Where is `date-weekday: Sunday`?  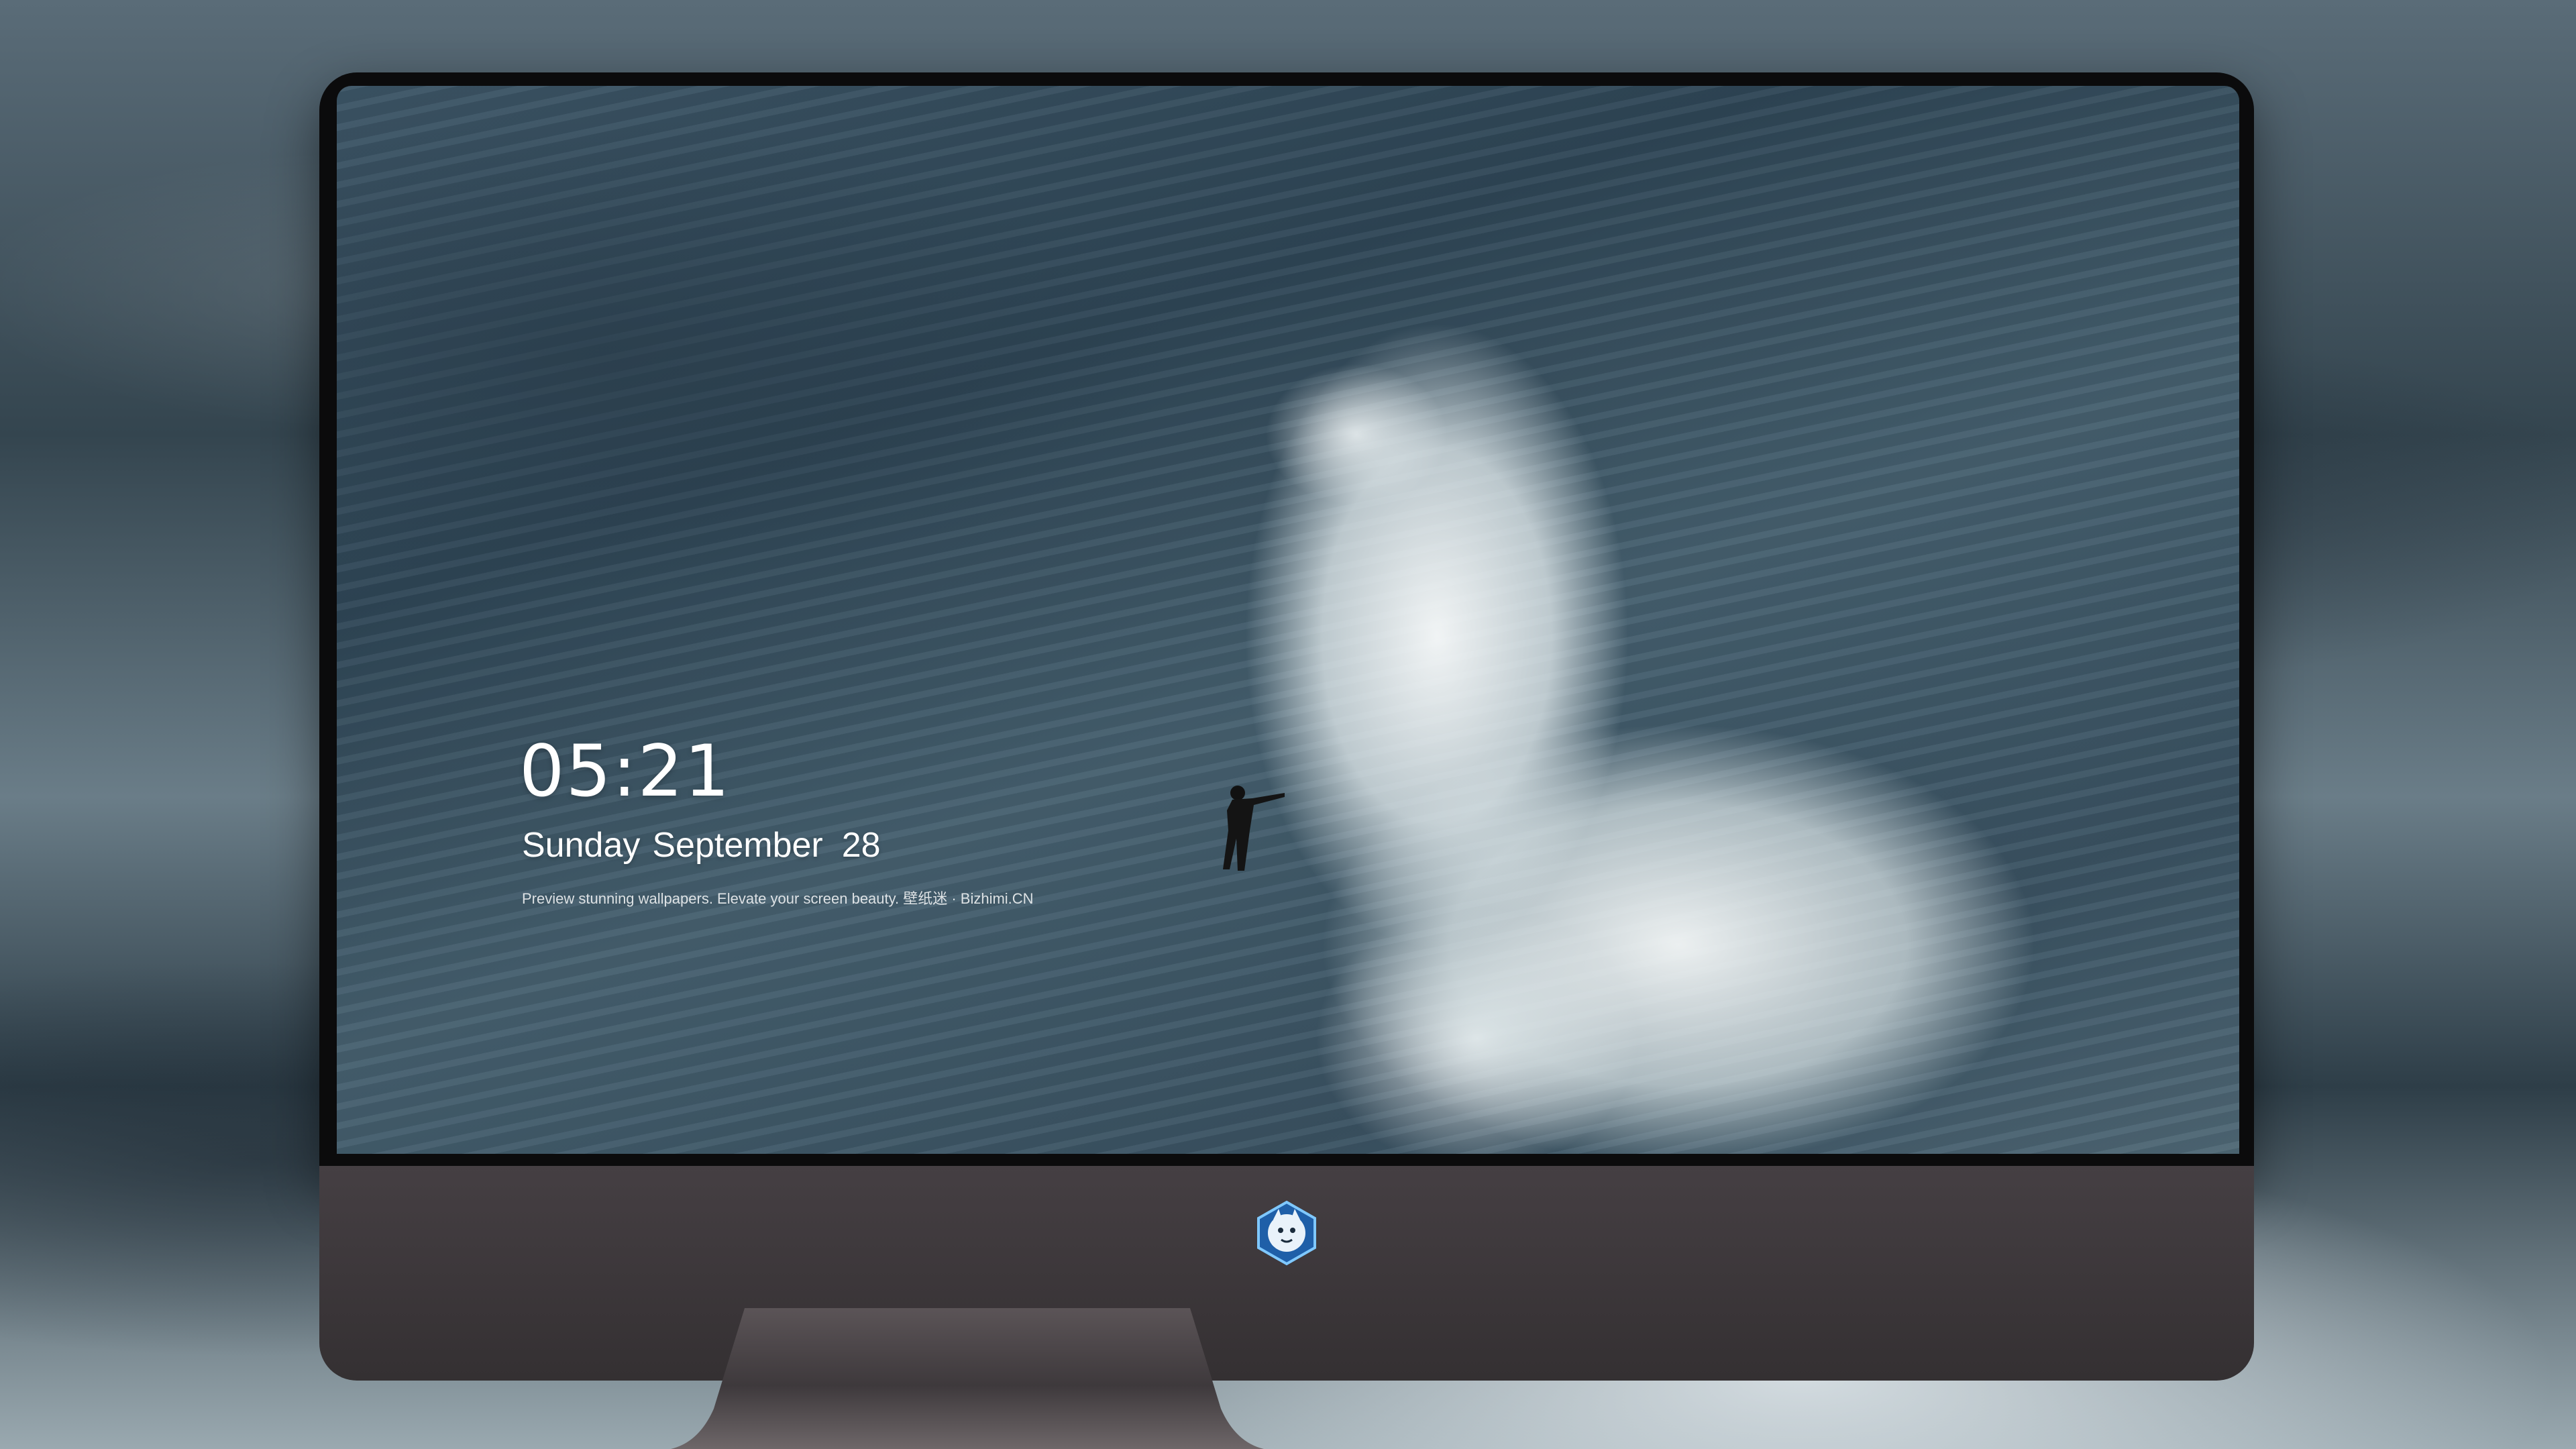 date-weekday: Sunday is located at coordinates (581, 845).